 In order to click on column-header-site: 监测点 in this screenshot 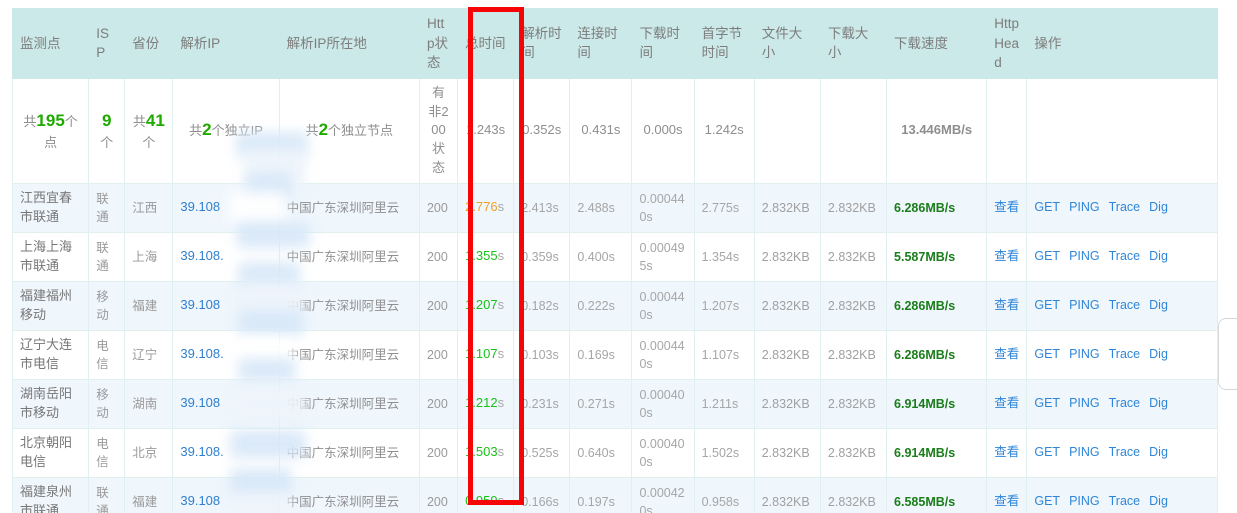, I will do `click(51, 43)`.